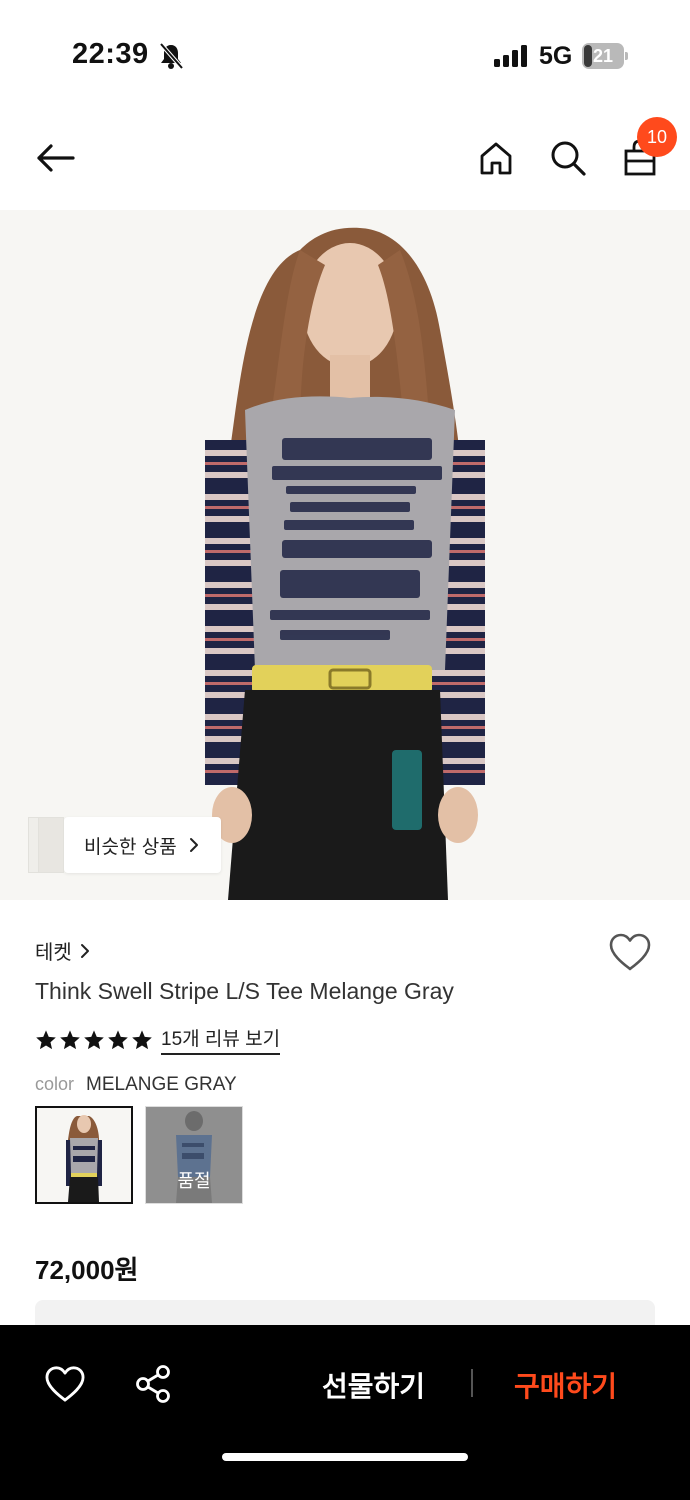  I want to click on product-title: Think Swell Stripe L/S Tee Melange Gray, so click(244, 991).